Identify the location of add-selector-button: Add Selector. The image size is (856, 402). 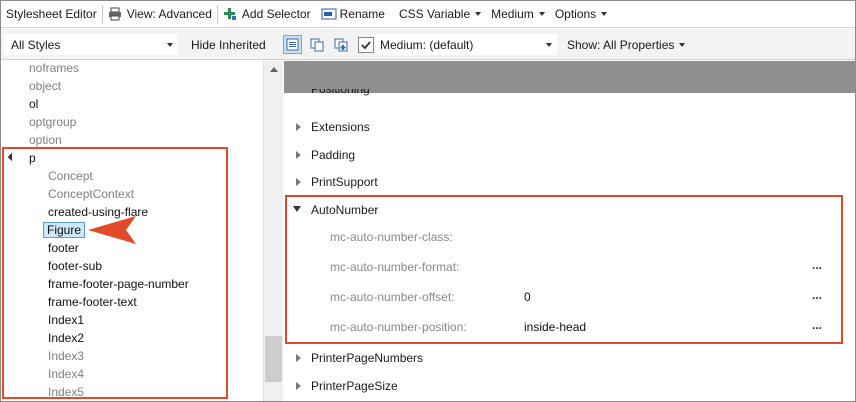
(267, 14).